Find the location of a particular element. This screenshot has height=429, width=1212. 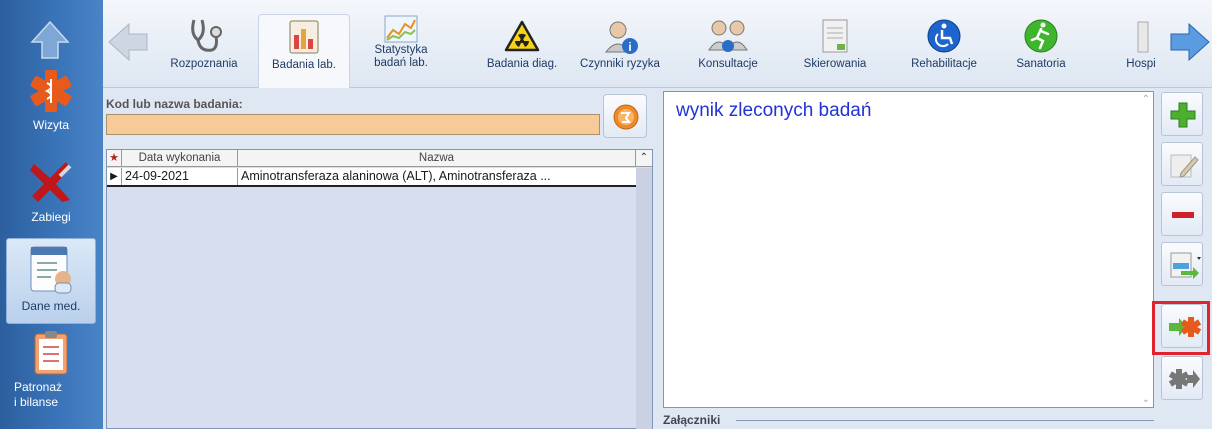

medical-star-icon is located at coordinates (51, 91).